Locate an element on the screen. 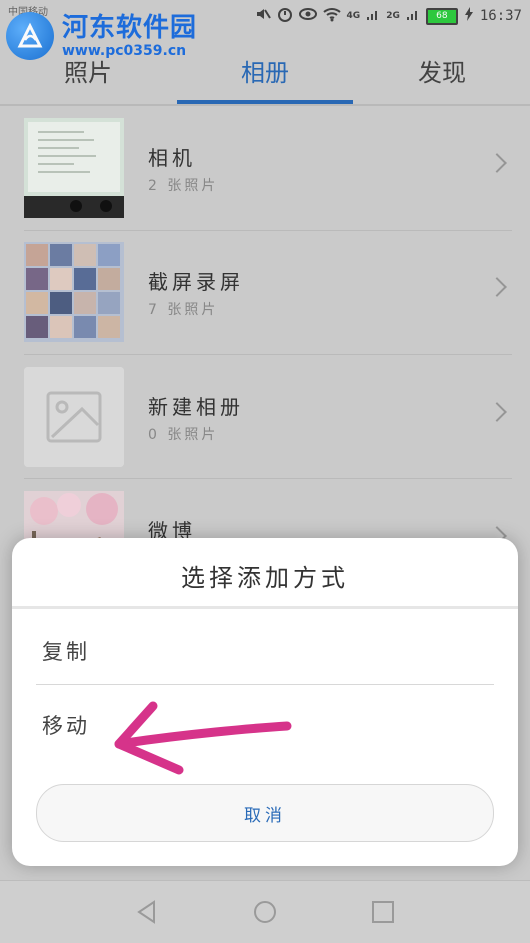 This screenshot has width=530, height=943. system-nav-bar is located at coordinates (265, 911).